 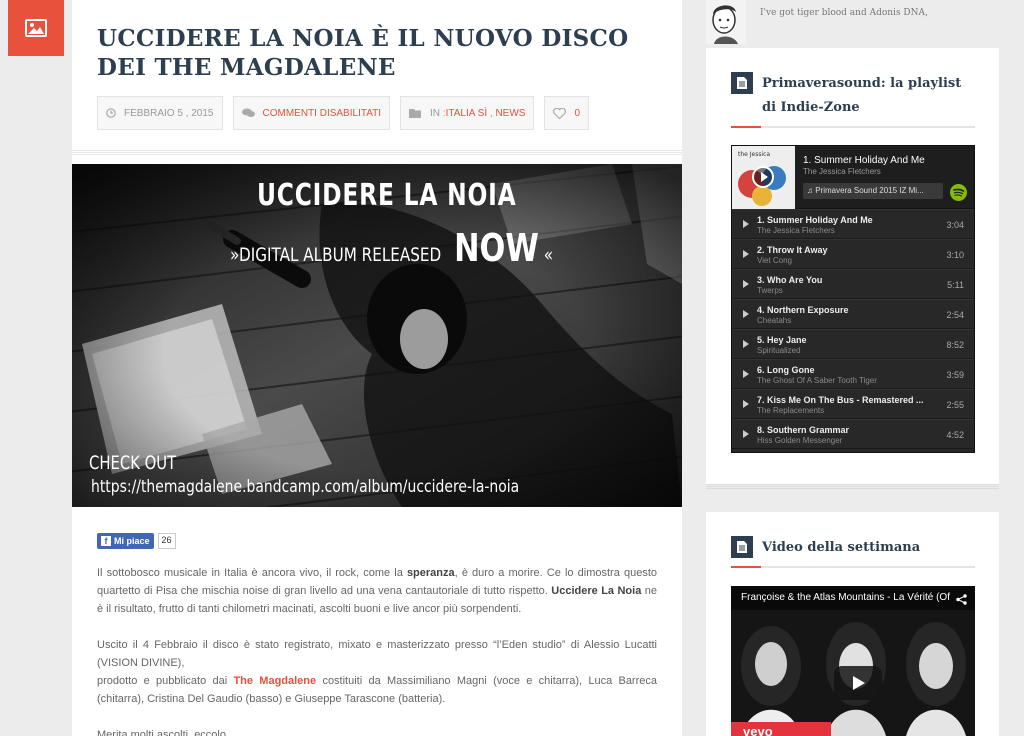 I want to click on facebook-like-widget: f Mi piace 26, so click(x=136, y=541).